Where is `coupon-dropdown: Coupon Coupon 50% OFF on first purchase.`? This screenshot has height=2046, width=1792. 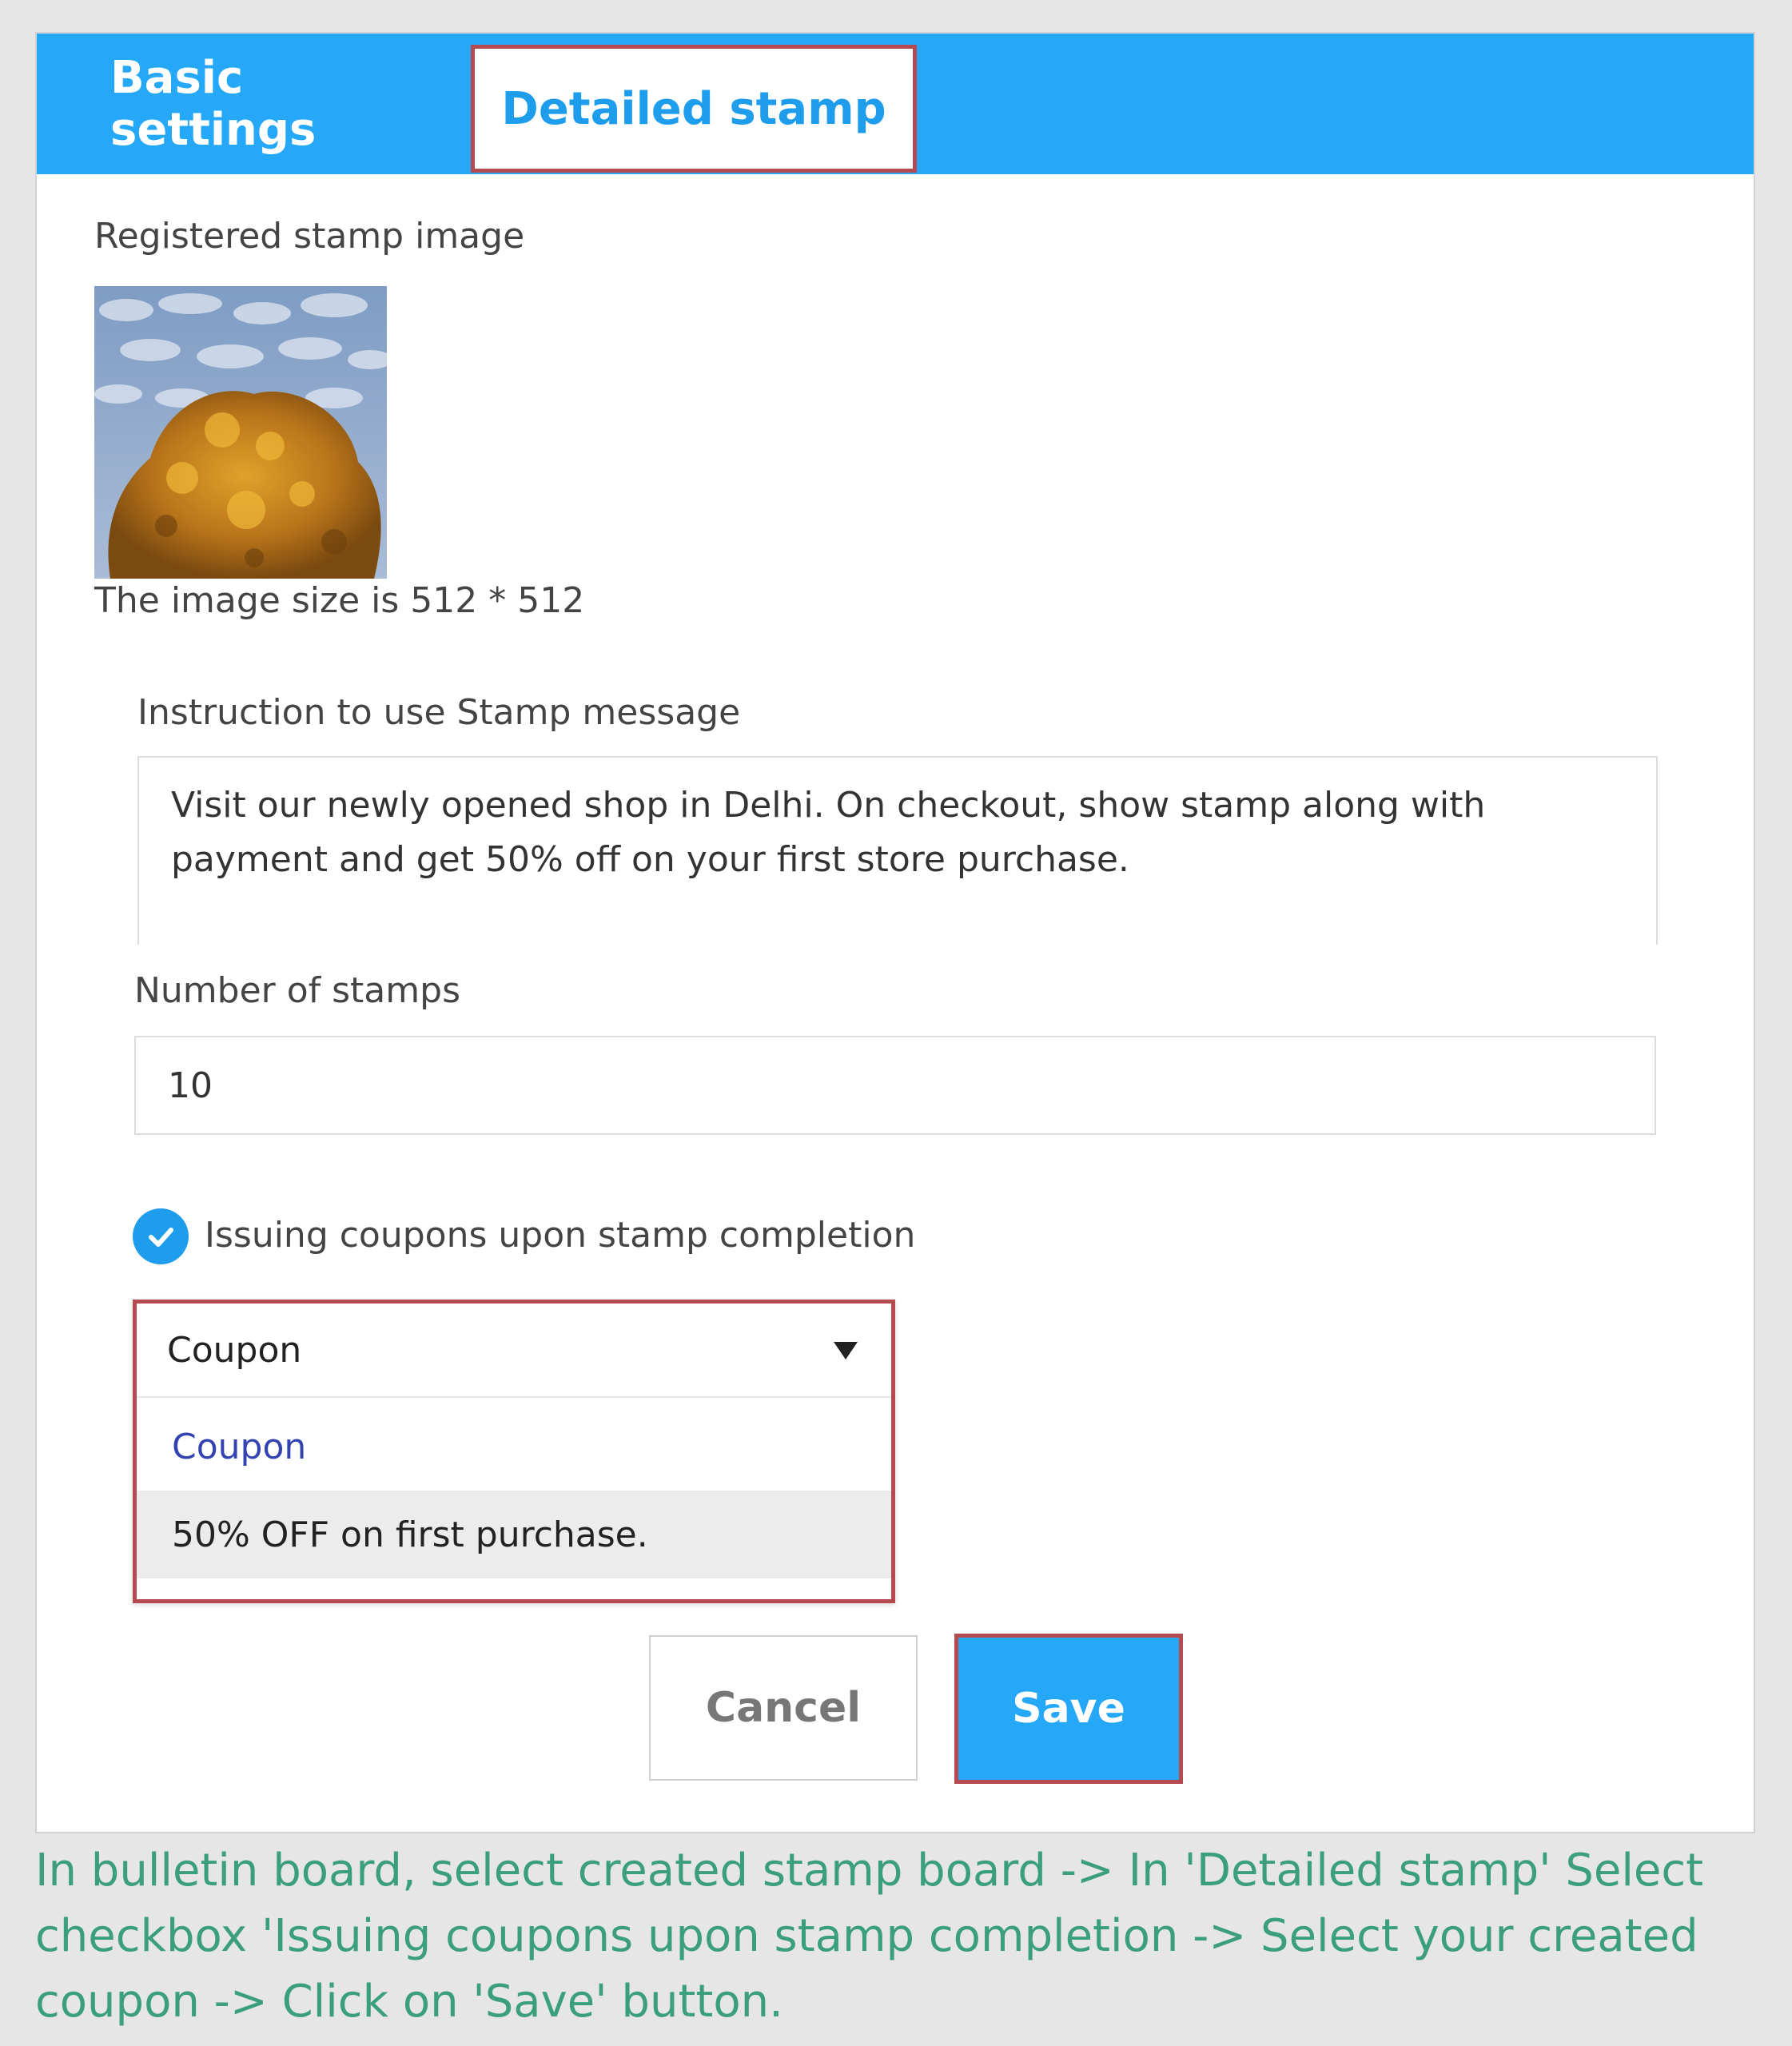 coupon-dropdown: Coupon Coupon 50% OFF on first purchase. is located at coordinates (514, 1451).